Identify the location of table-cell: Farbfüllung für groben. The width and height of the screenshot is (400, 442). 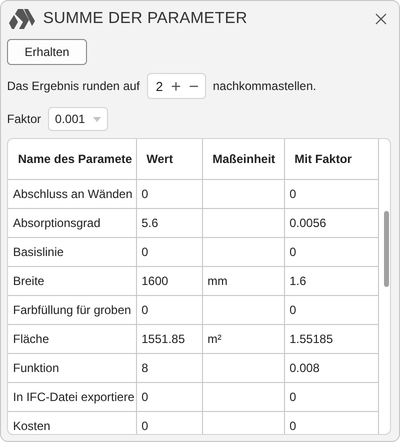
(72, 310).